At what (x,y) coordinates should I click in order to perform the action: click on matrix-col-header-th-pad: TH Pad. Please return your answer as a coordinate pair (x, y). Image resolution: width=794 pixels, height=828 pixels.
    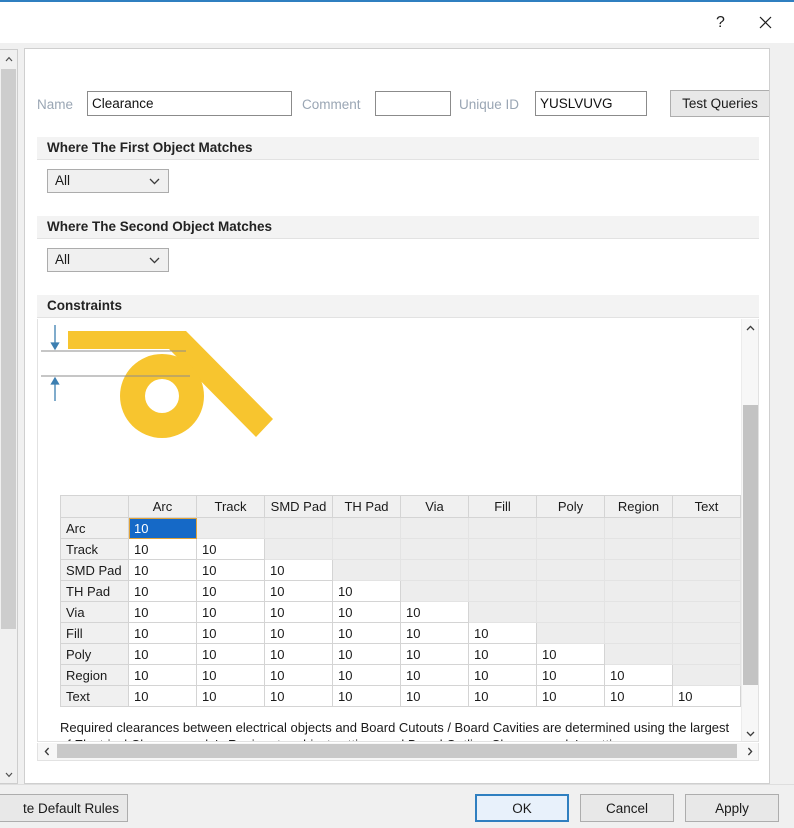
    Looking at the image, I should click on (366, 506).